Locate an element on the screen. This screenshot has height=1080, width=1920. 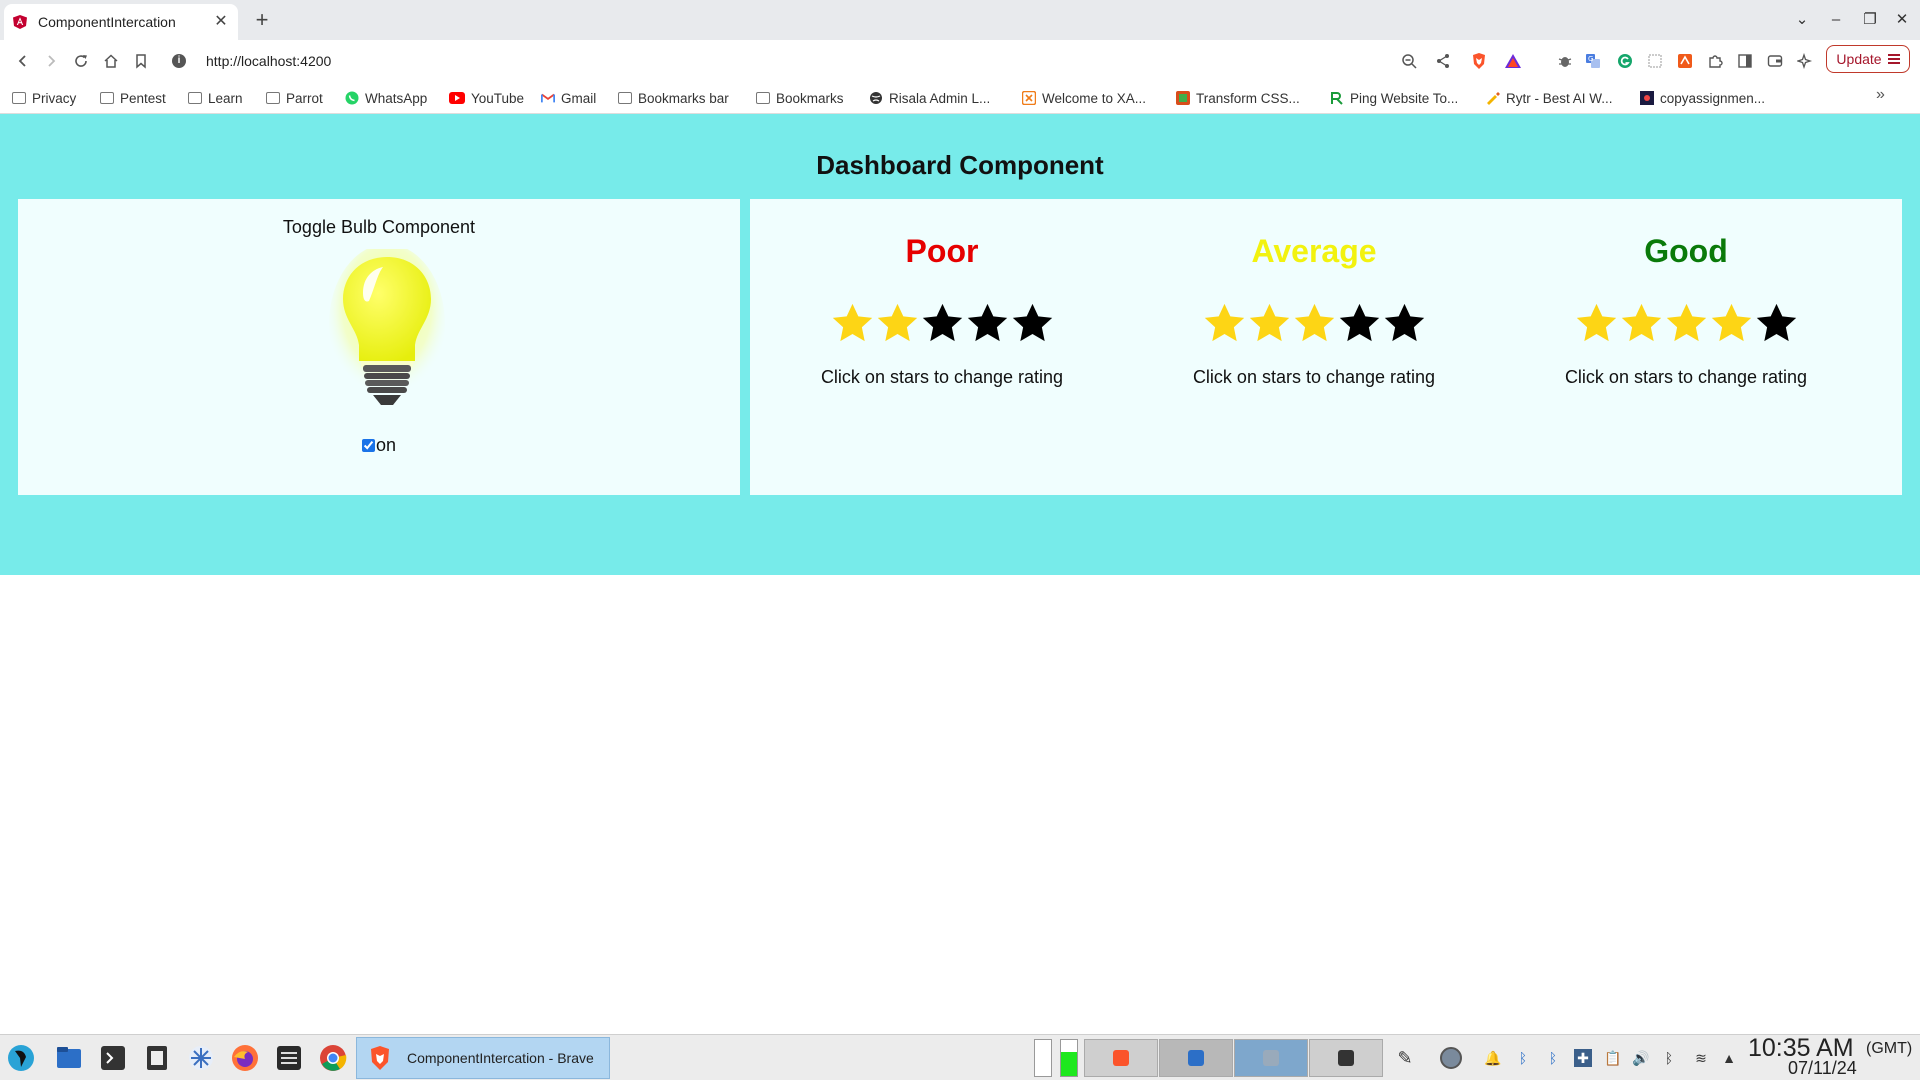
notifications-icon: 🔔 is located at coordinates (1493, 1058).